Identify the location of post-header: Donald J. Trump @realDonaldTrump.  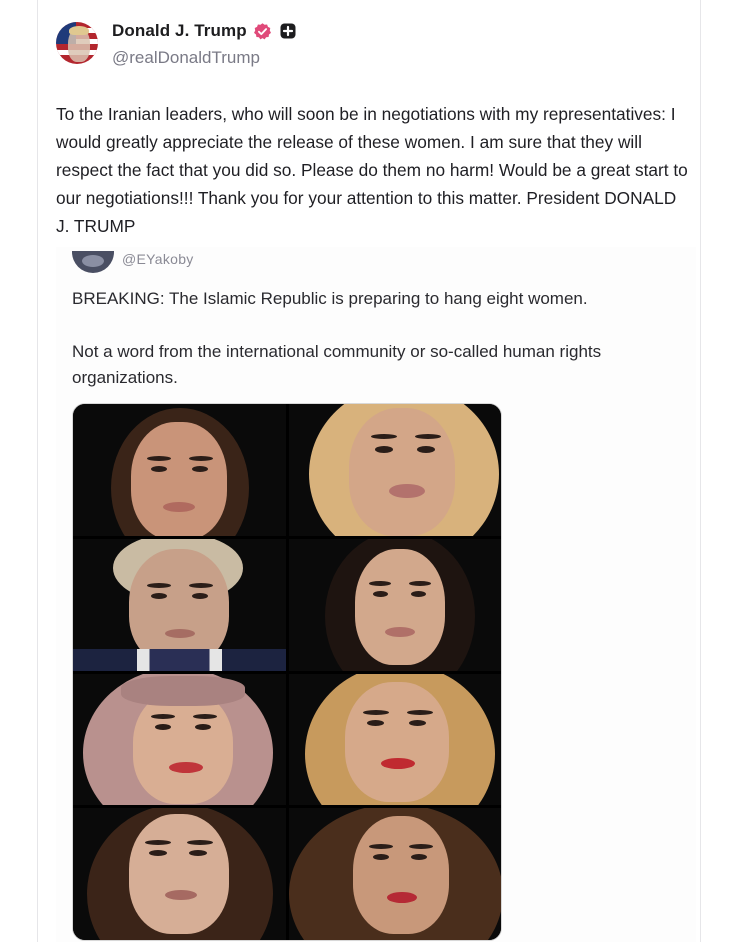
(176, 44).